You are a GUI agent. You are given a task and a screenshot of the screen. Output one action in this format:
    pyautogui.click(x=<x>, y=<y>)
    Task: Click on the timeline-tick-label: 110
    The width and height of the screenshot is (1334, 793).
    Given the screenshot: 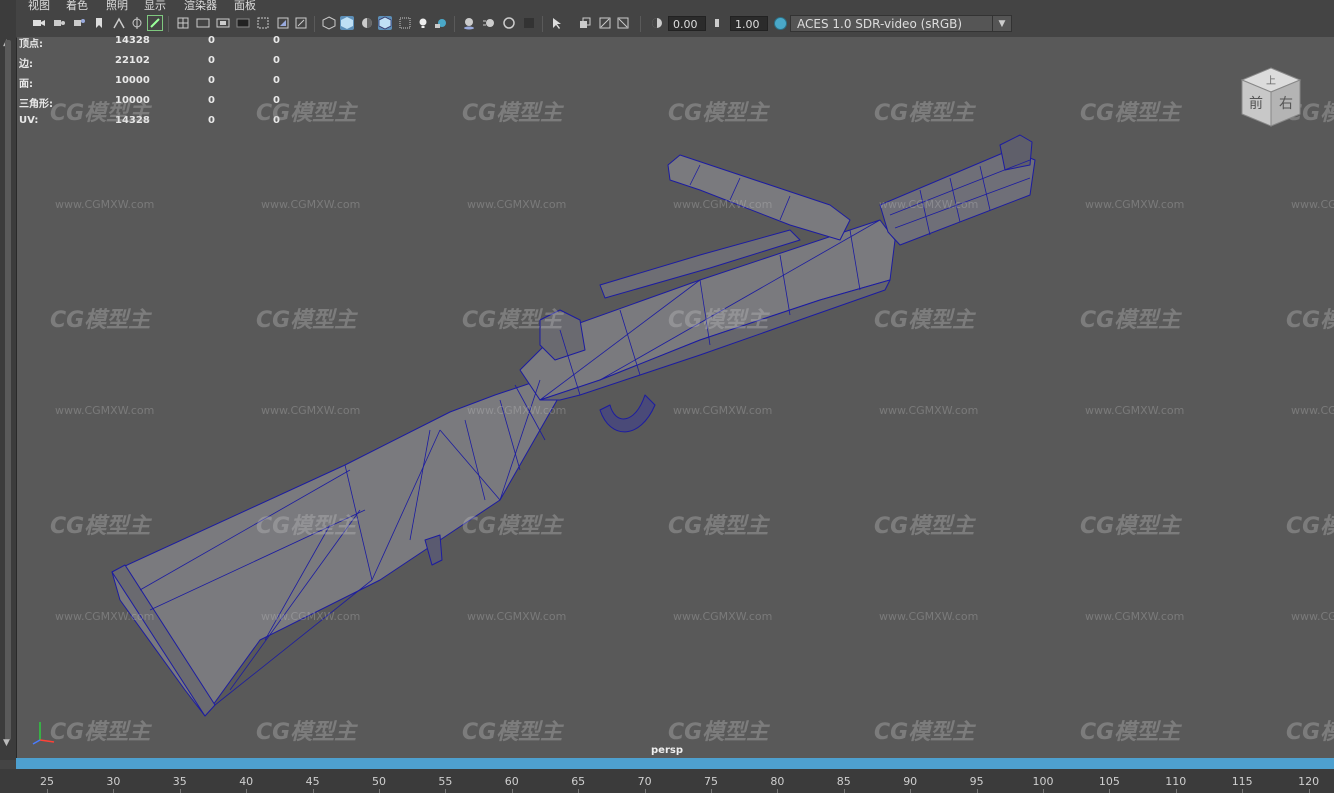 What is the action you would take?
    pyautogui.click(x=1176, y=781)
    